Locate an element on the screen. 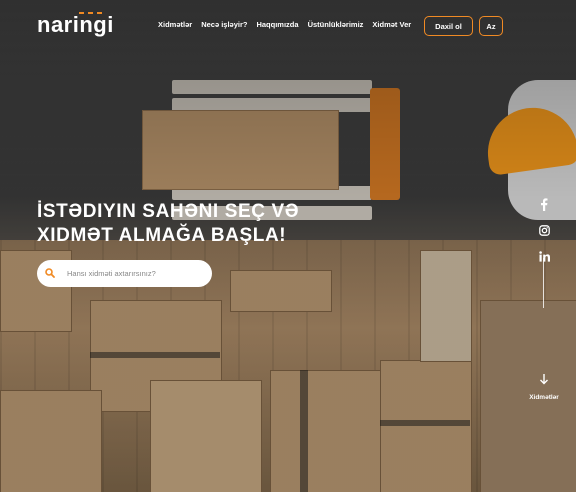 This screenshot has height=492, width=576. hero-headline-line1: İstədiyin sahəni seç və is located at coordinates (168, 211).